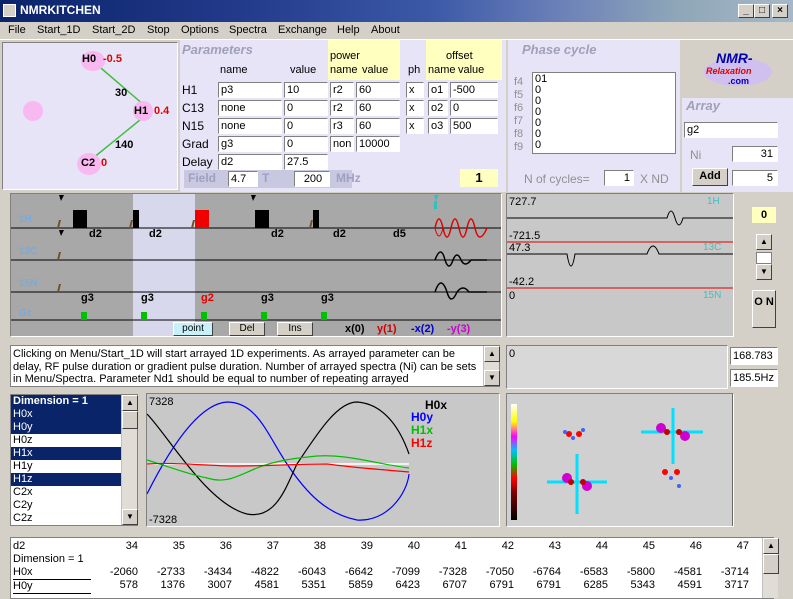 The image size is (793, 599). I want to click on add-count-field: 5, so click(755, 178).